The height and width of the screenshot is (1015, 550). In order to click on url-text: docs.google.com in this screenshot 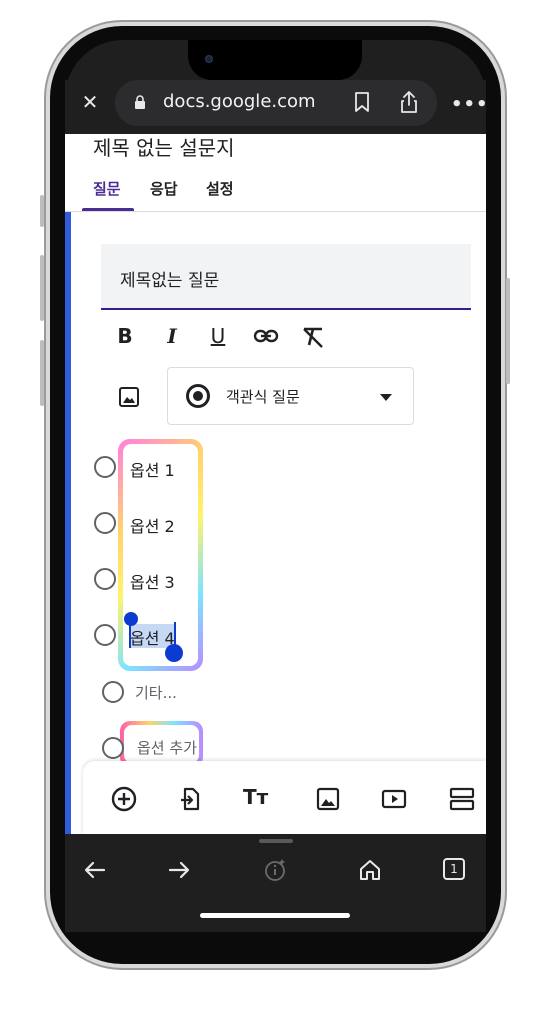, I will do `click(239, 101)`.